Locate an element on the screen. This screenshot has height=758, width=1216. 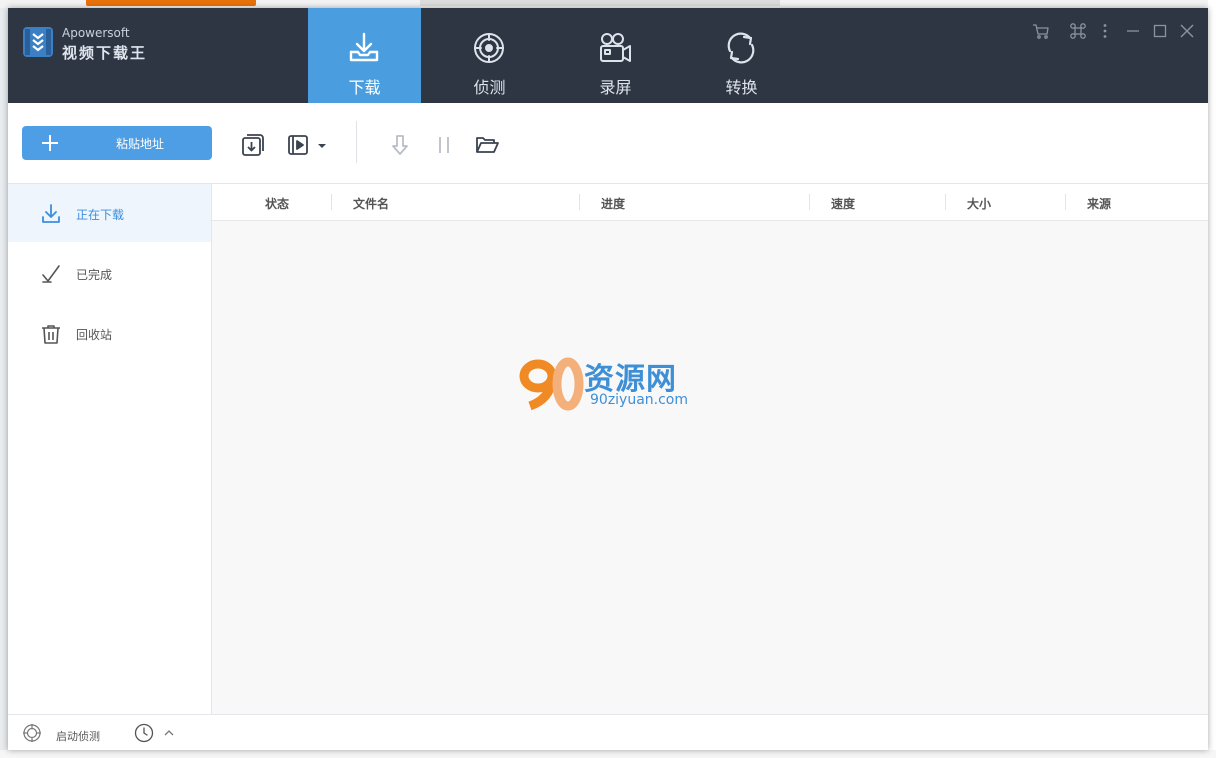
toolbar: 粘贴地址 is located at coordinates (608, 143).